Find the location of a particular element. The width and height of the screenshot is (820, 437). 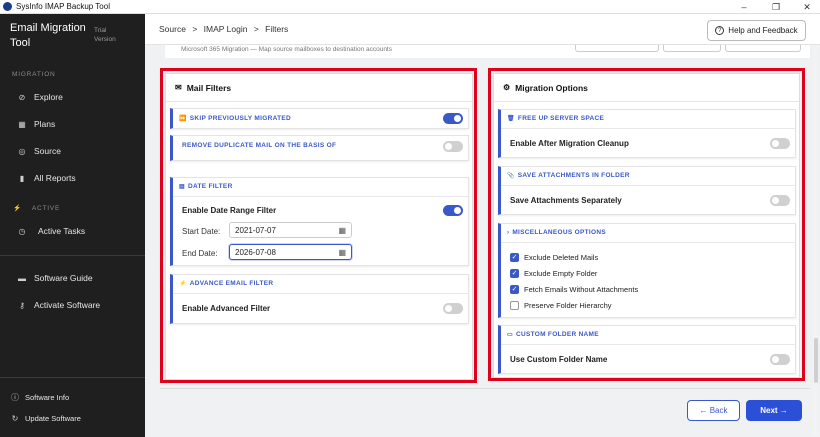

app-logo-icon is located at coordinates (7, 6).